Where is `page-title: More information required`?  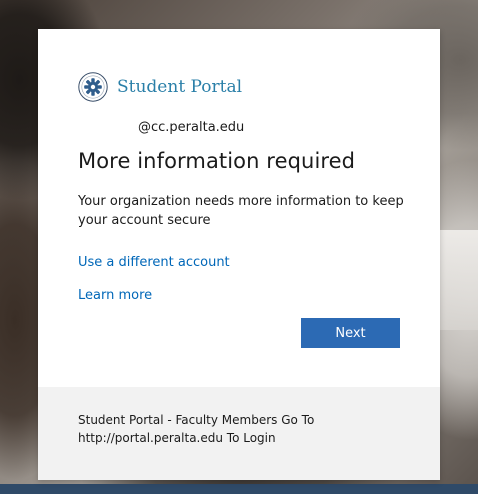 page-title: More information required is located at coordinates (217, 161).